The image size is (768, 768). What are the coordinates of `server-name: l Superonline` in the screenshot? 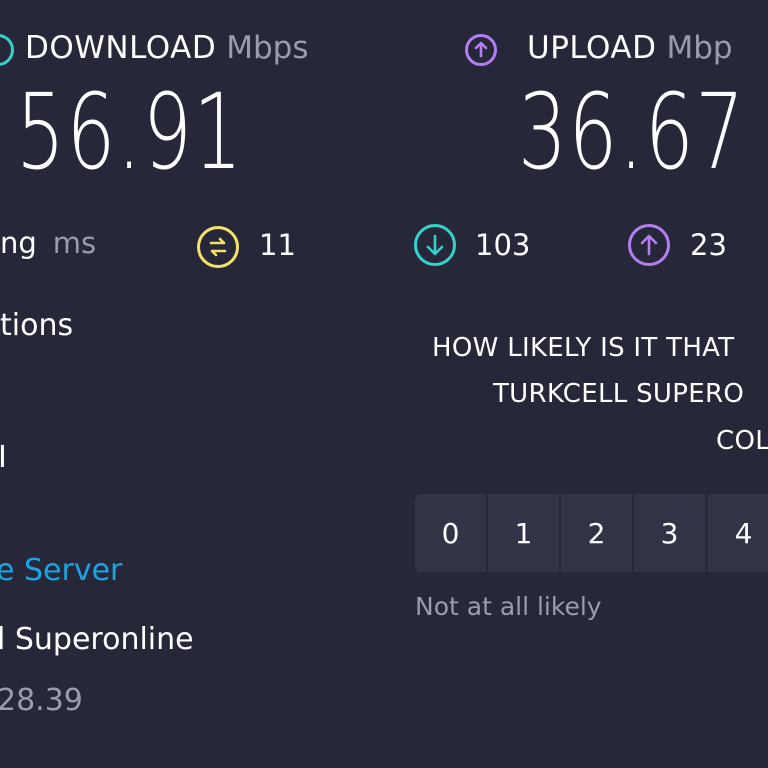 It's located at (97, 639).